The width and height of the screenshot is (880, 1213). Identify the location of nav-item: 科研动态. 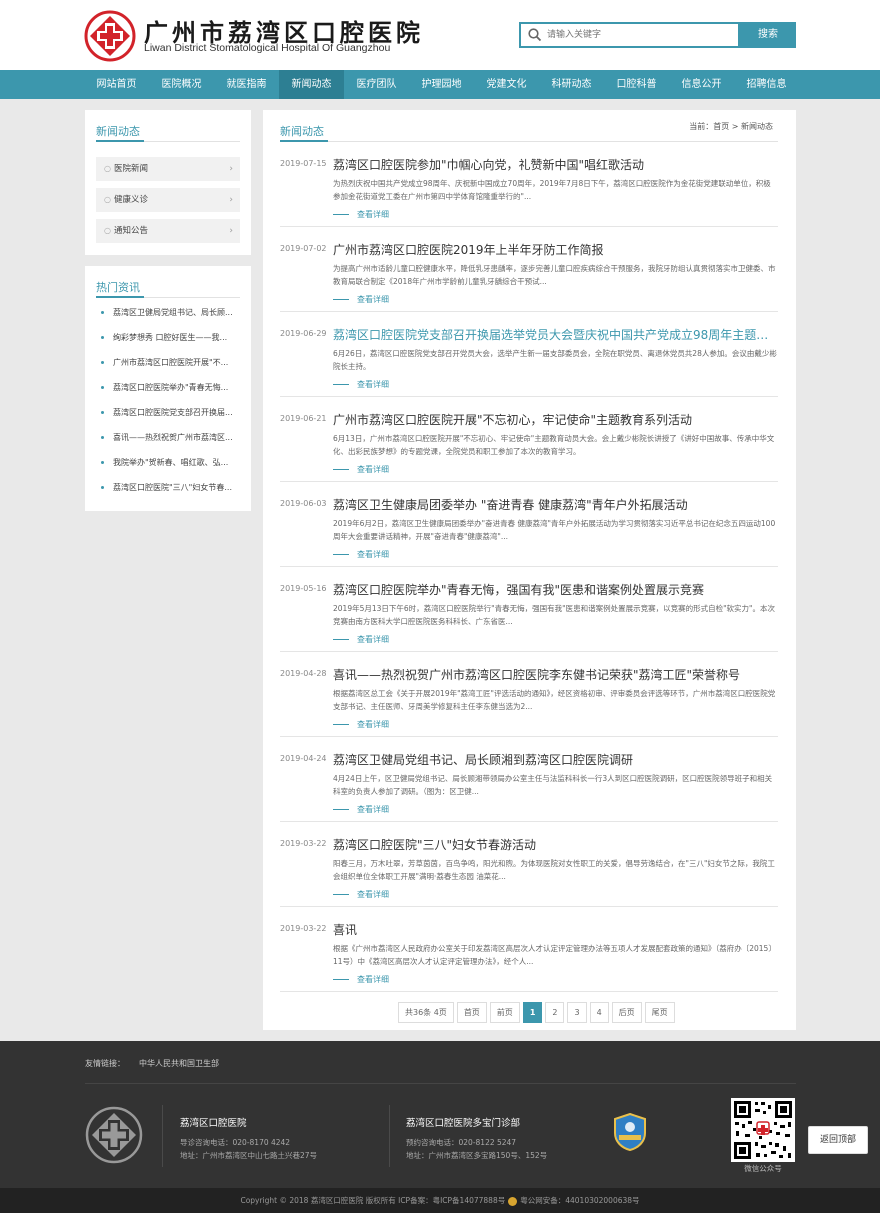
(571, 84).